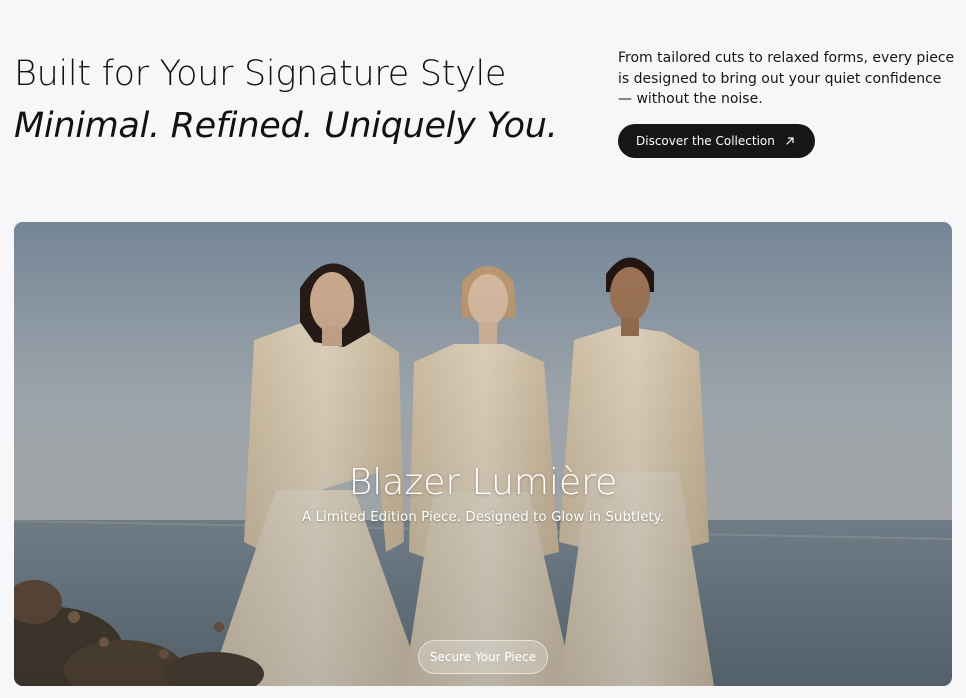  I want to click on headline-line-1: Built for Your Signature Style, so click(260, 74).